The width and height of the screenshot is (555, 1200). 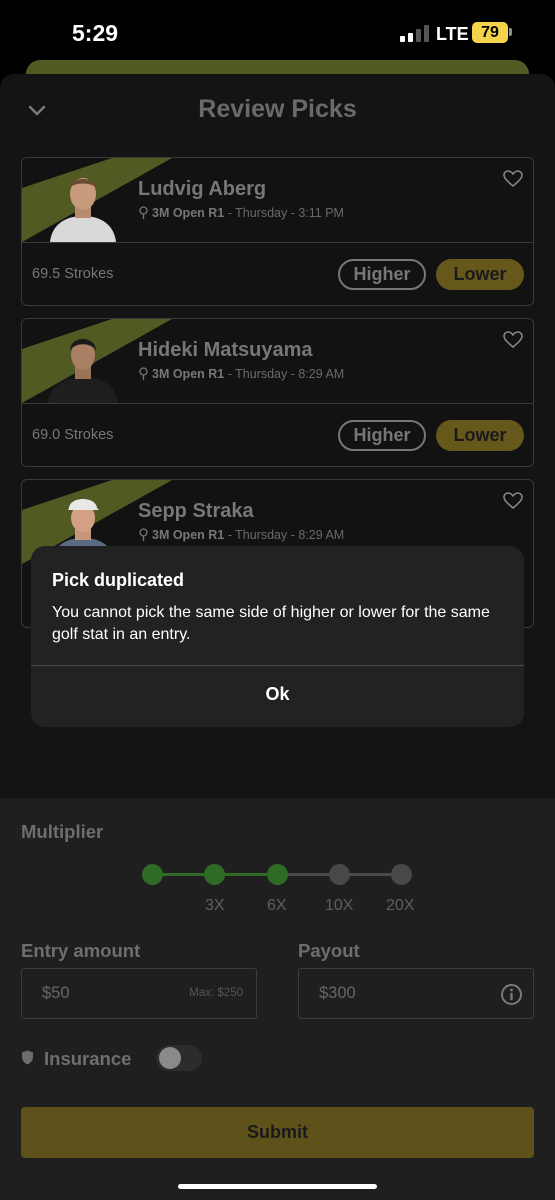 What do you see at coordinates (400, 905) in the screenshot?
I see `multiplier-tick: 20X` at bounding box center [400, 905].